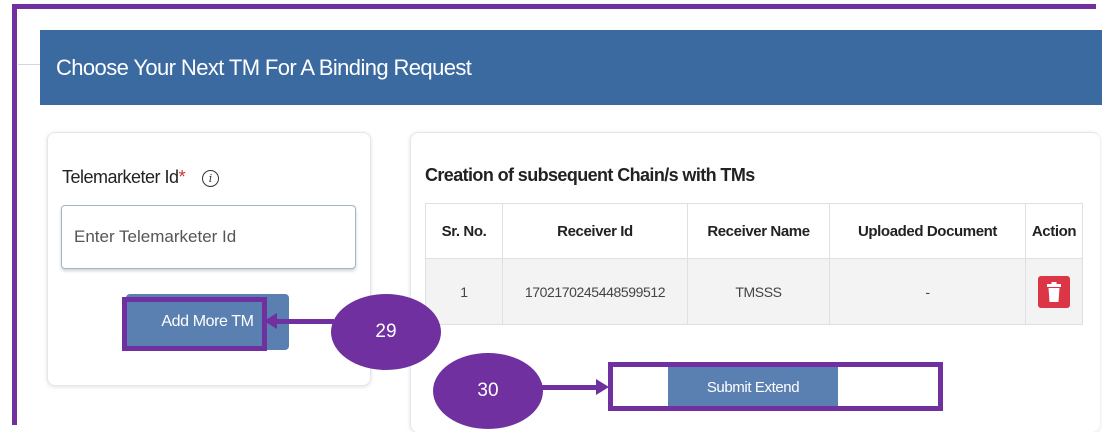 The image size is (1102, 432). What do you see at coordinates (208, 237) in the screenshot?
I see `telemarketer-id-input` at bounding box center [208, 237].